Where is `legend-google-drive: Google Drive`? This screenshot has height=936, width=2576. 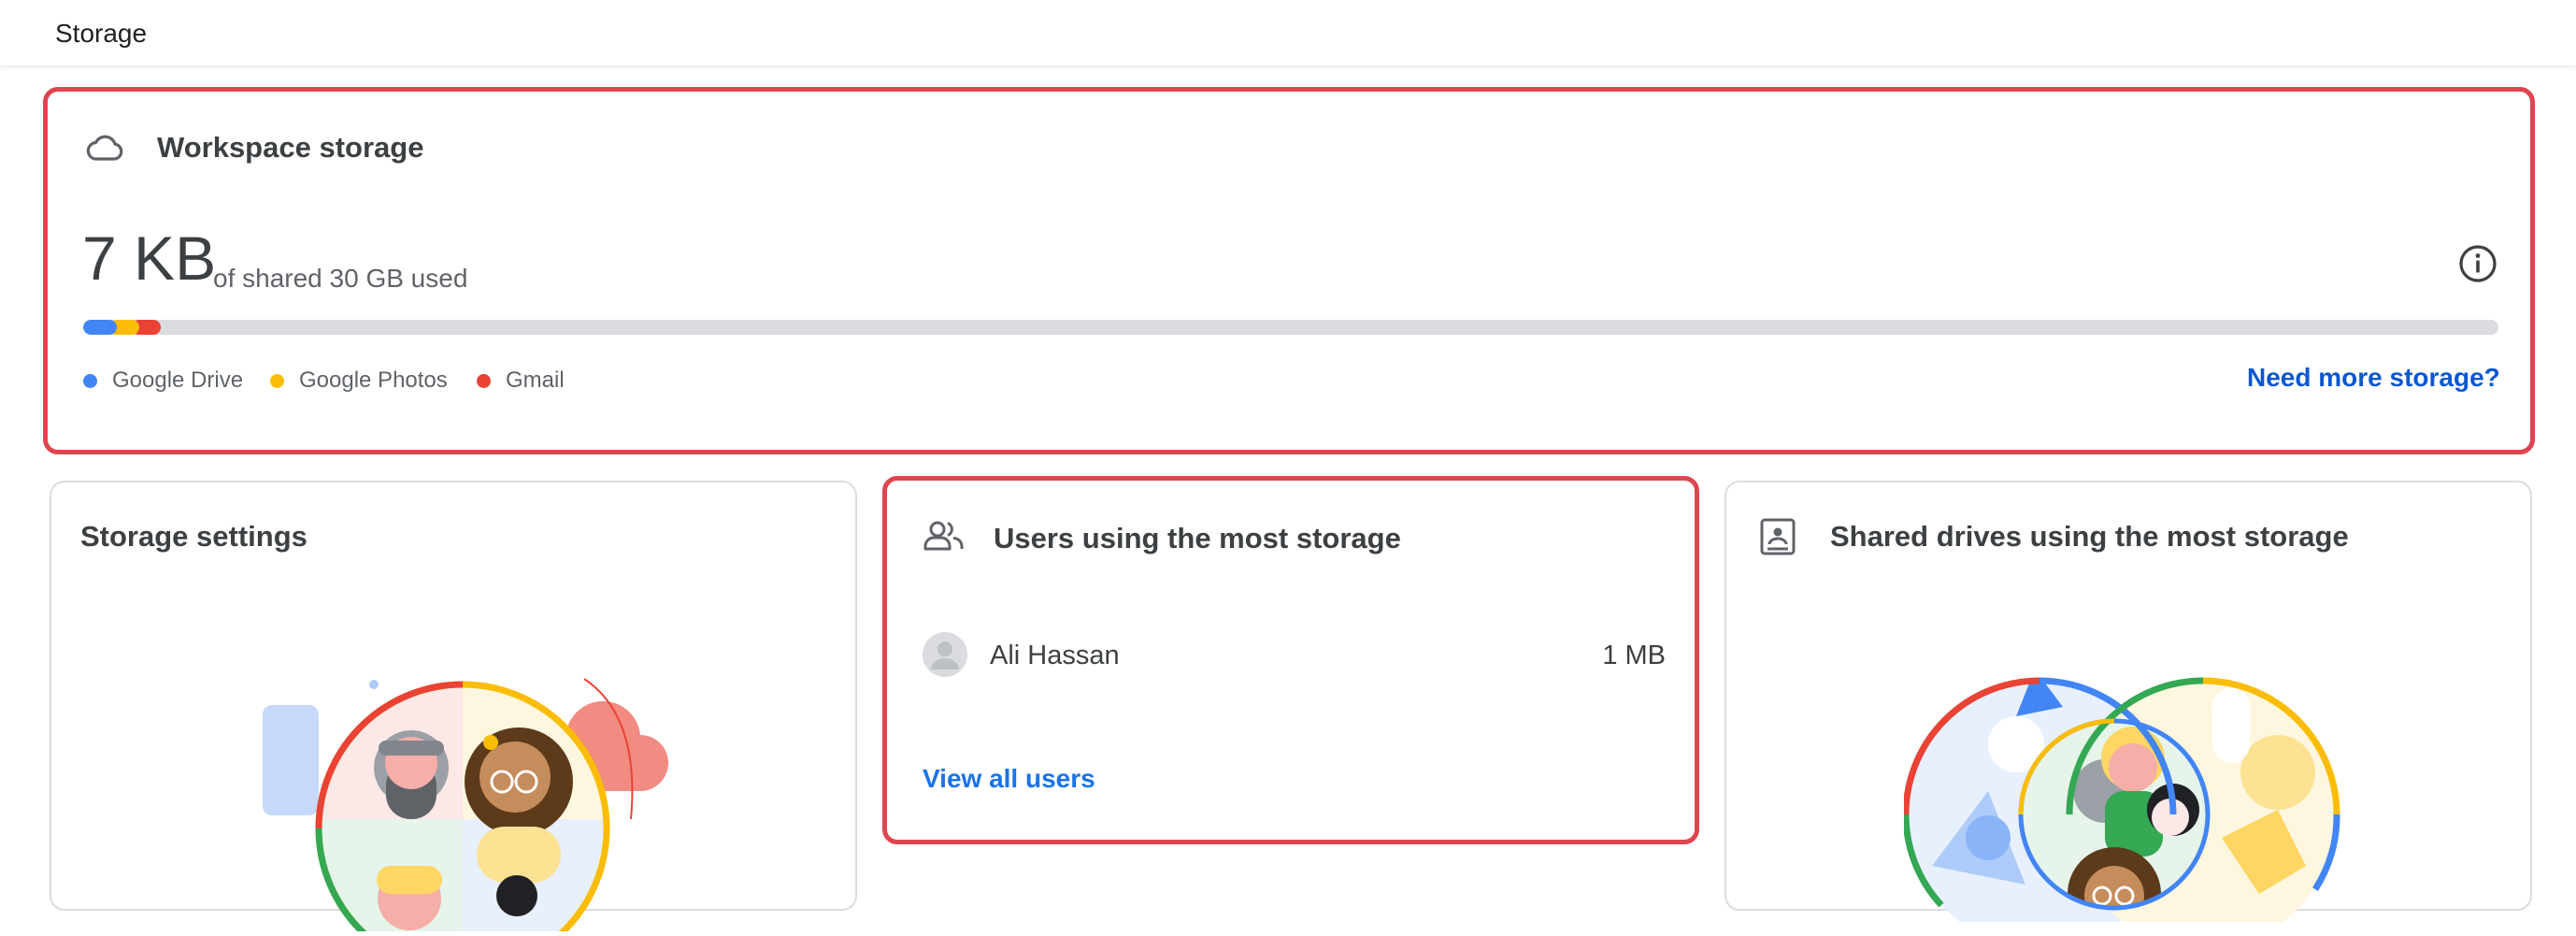 legend-google-drive: Google Drive is located at coordinates (163, 380).